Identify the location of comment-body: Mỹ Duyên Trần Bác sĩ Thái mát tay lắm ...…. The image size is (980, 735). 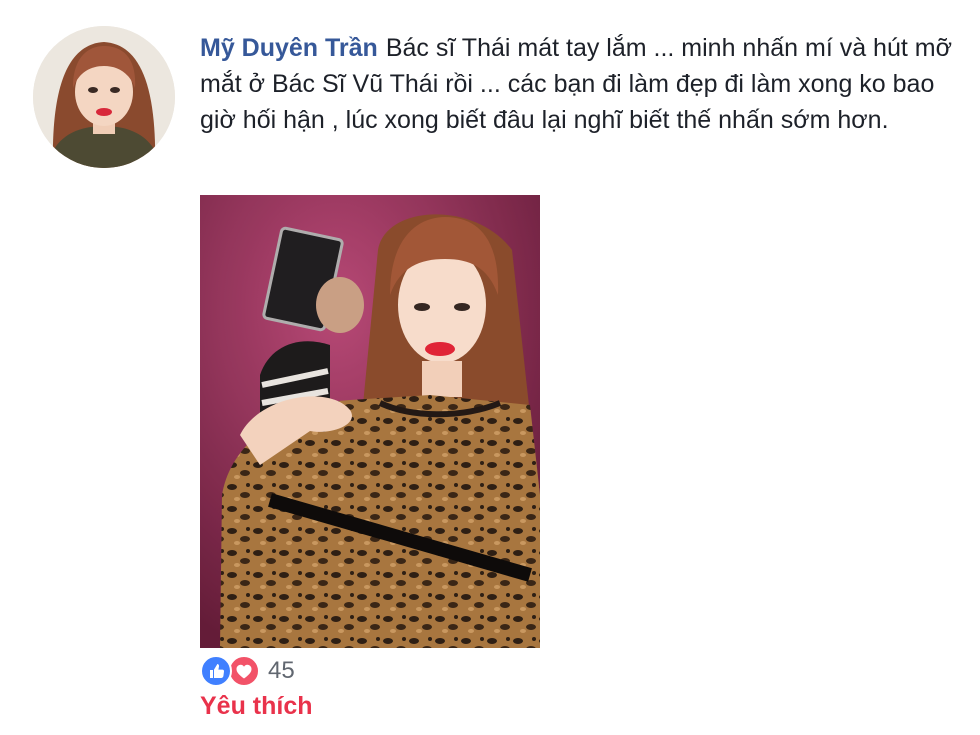
(580, 84).